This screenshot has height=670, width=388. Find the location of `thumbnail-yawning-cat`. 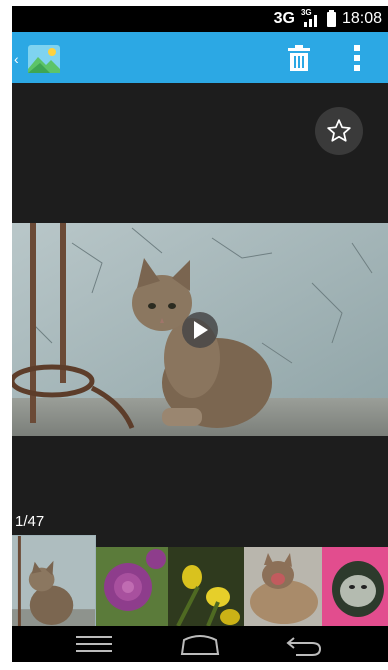

thumbnail-yawning-cat is located at coordinates (283, 586).